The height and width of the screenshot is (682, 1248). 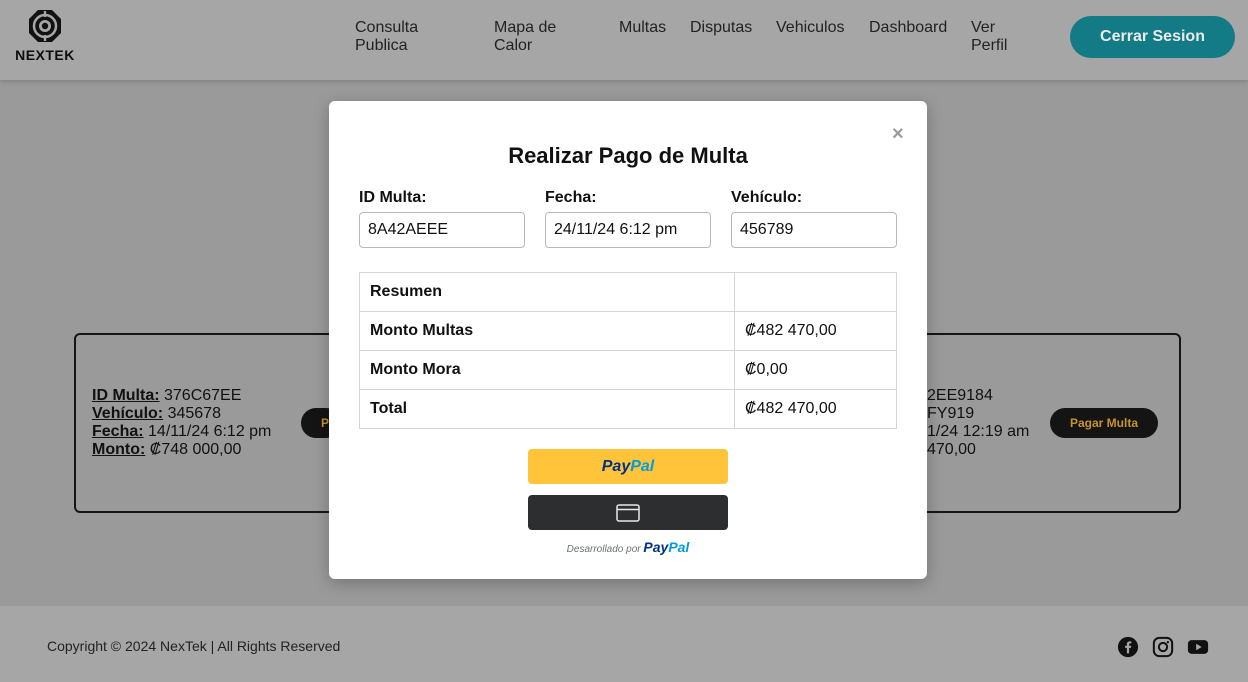 What do you see at coordinates (628, 155) in the screenshot?
I see `modal-title: Realizar Pago de Multa` at bounding box center [628, 155].